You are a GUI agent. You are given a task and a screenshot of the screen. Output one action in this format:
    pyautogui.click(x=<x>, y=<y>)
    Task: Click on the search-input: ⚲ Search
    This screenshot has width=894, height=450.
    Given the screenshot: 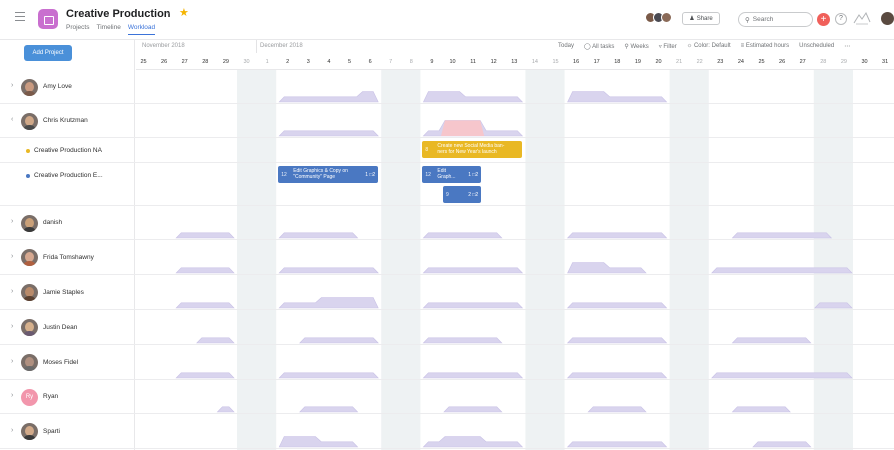 What is the action you would take?
    pyautogui.click(x=775, y=19)
    